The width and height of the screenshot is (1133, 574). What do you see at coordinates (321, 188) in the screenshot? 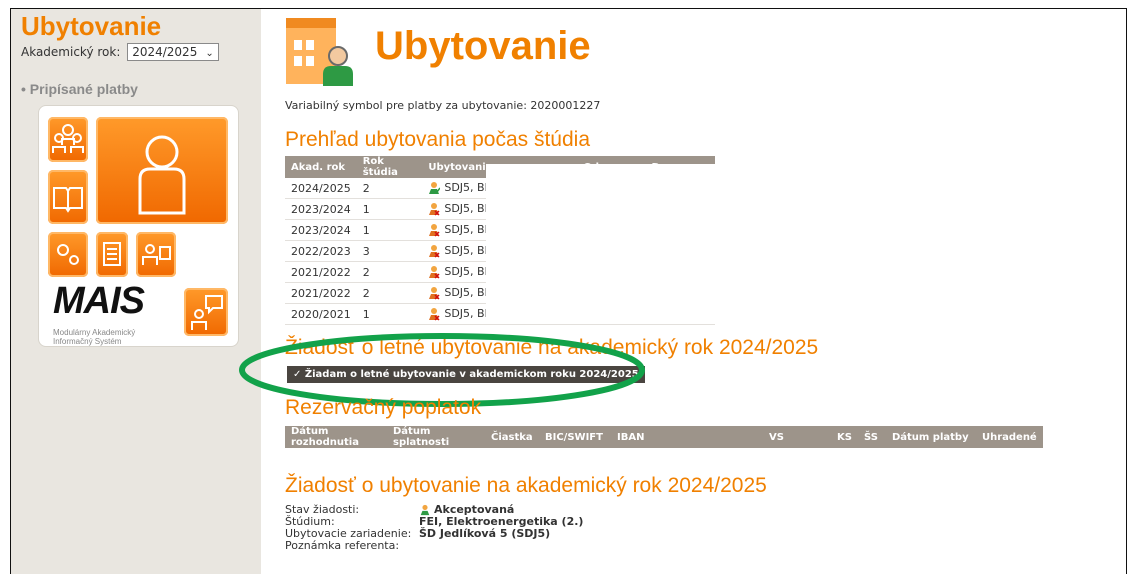
I see `year-cell: 2024/2025` at bounding box center [321, 188].